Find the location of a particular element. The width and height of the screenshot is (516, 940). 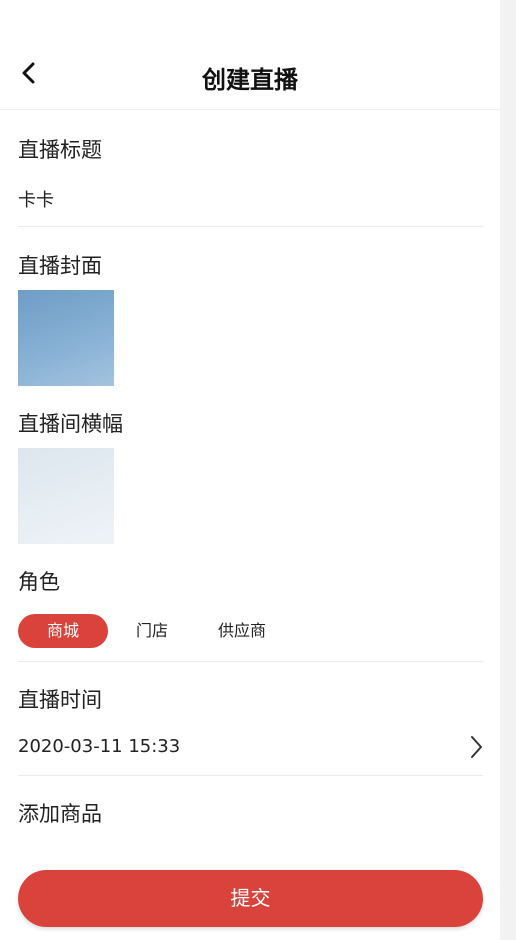

submit-button: 提交 is located at coordinates (250, 898).